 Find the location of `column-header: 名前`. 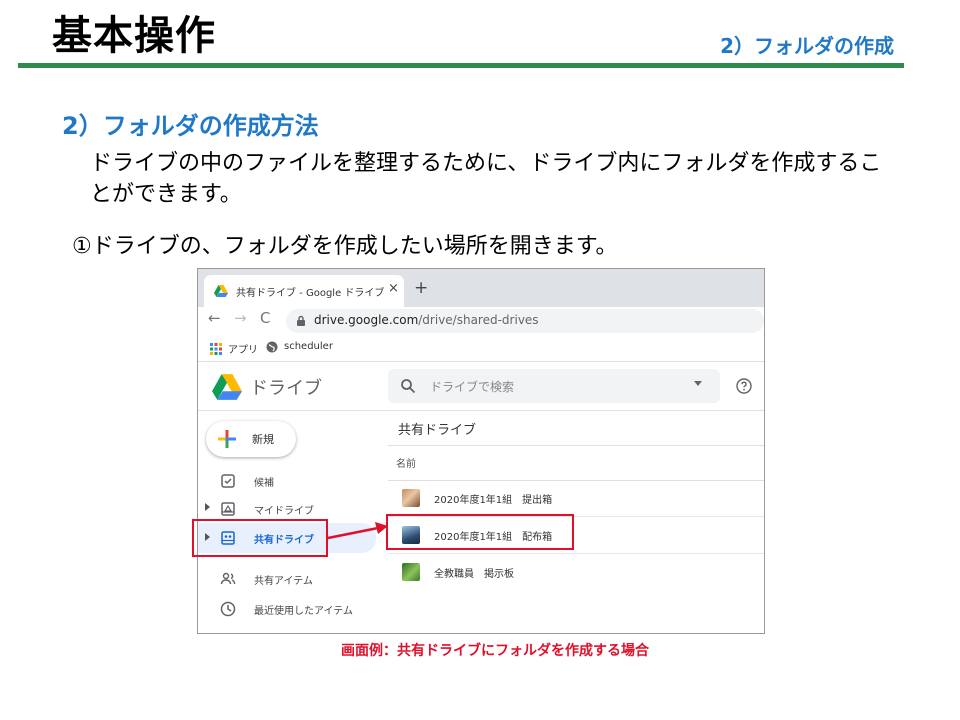

column-header: 名前 is located at coordinates (576, 463).